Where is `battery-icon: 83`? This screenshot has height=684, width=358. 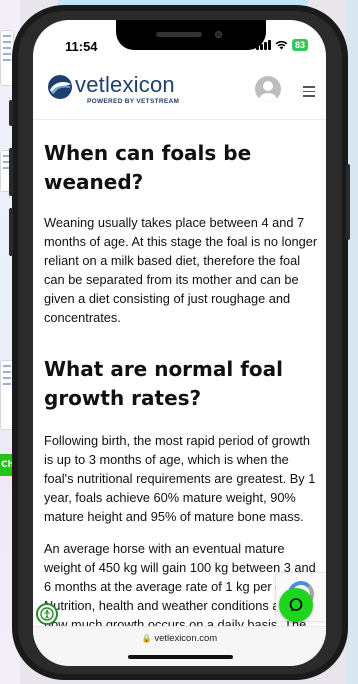 battery-icon: 83 is located at coordinates (299, 45).